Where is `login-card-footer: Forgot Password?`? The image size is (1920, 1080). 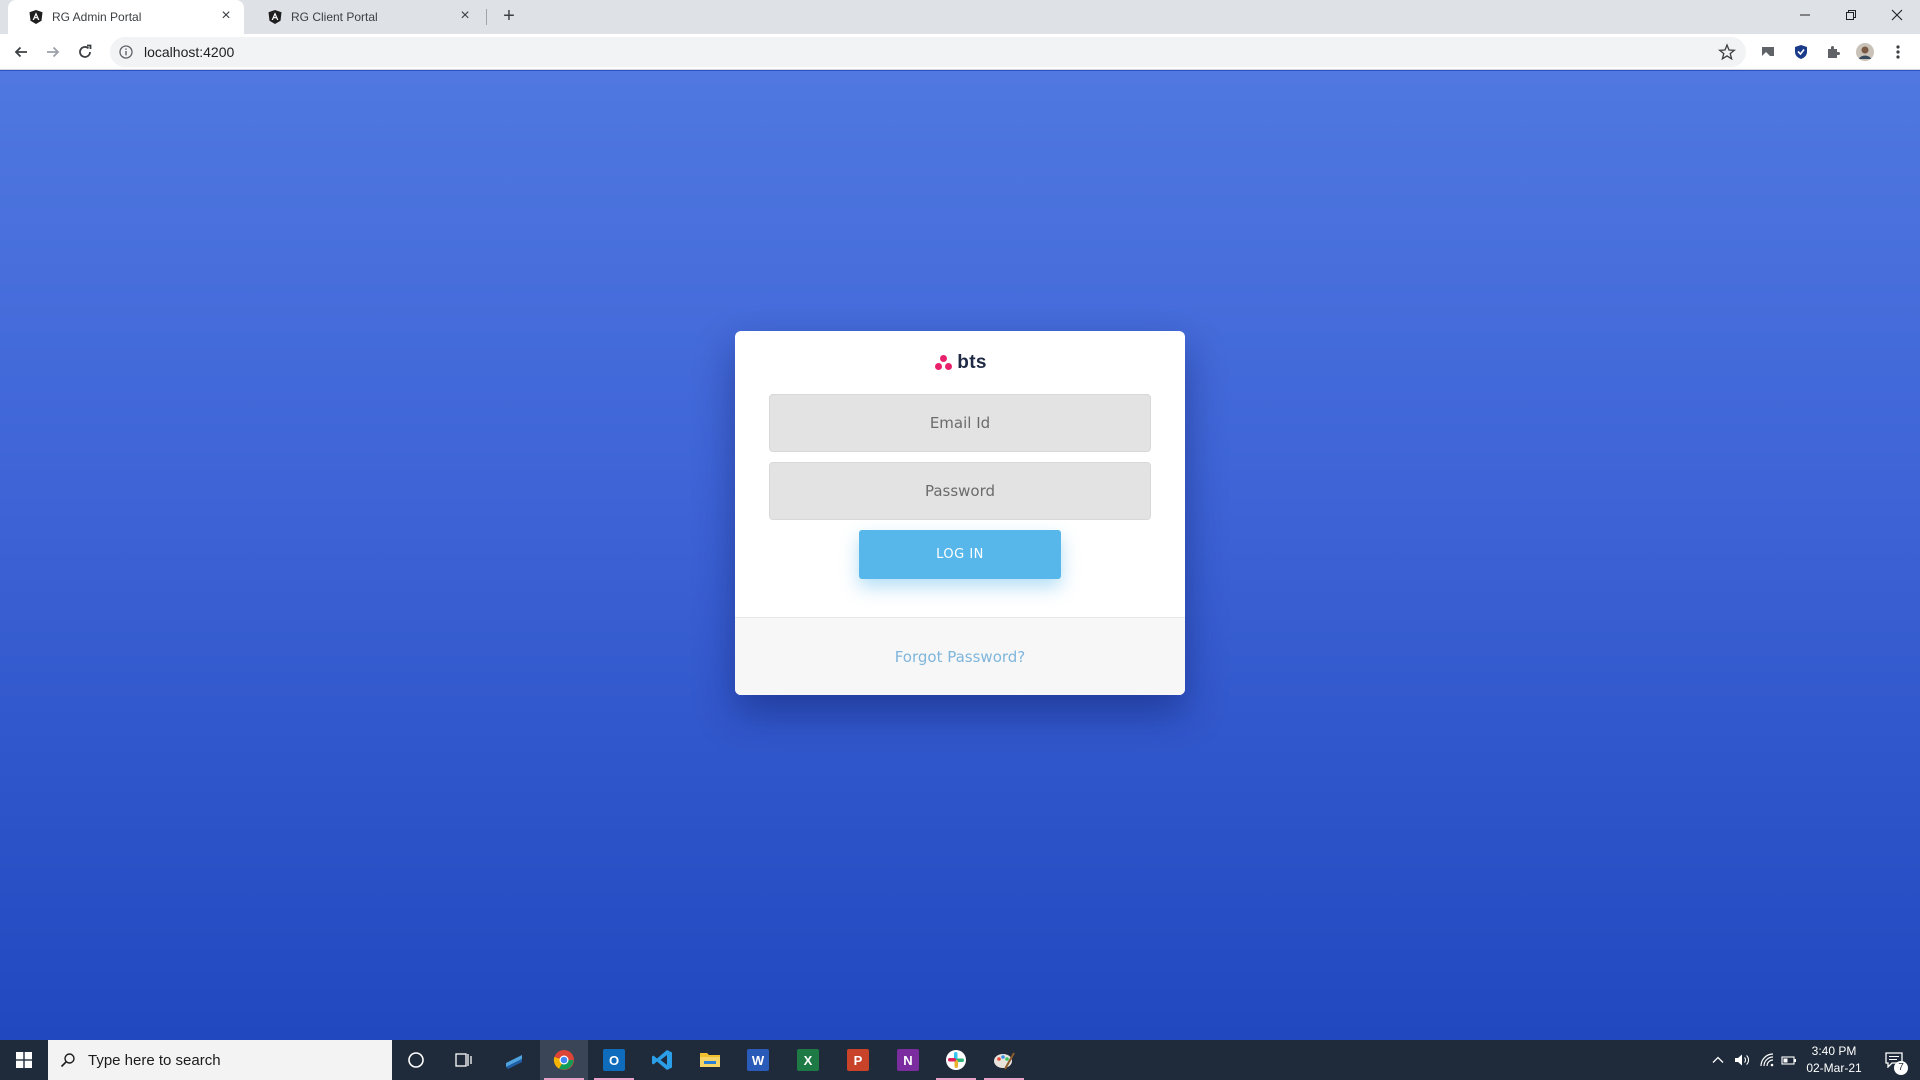
login-card-footer: Forgot Password? is located at coordinates (960, 656).